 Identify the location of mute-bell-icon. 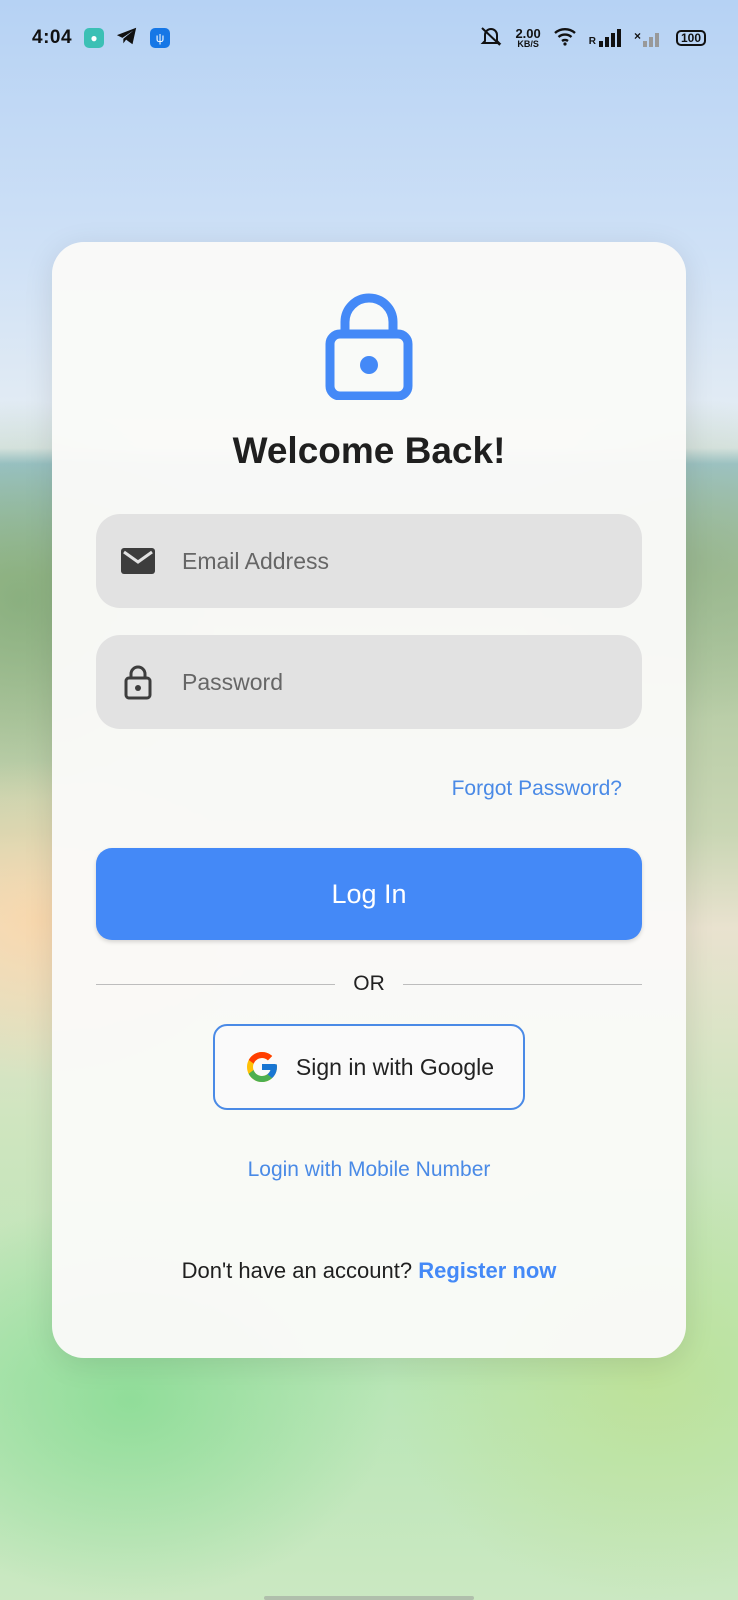
(491, 38).